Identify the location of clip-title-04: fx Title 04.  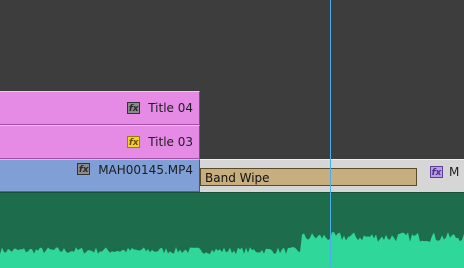
(100, 108).